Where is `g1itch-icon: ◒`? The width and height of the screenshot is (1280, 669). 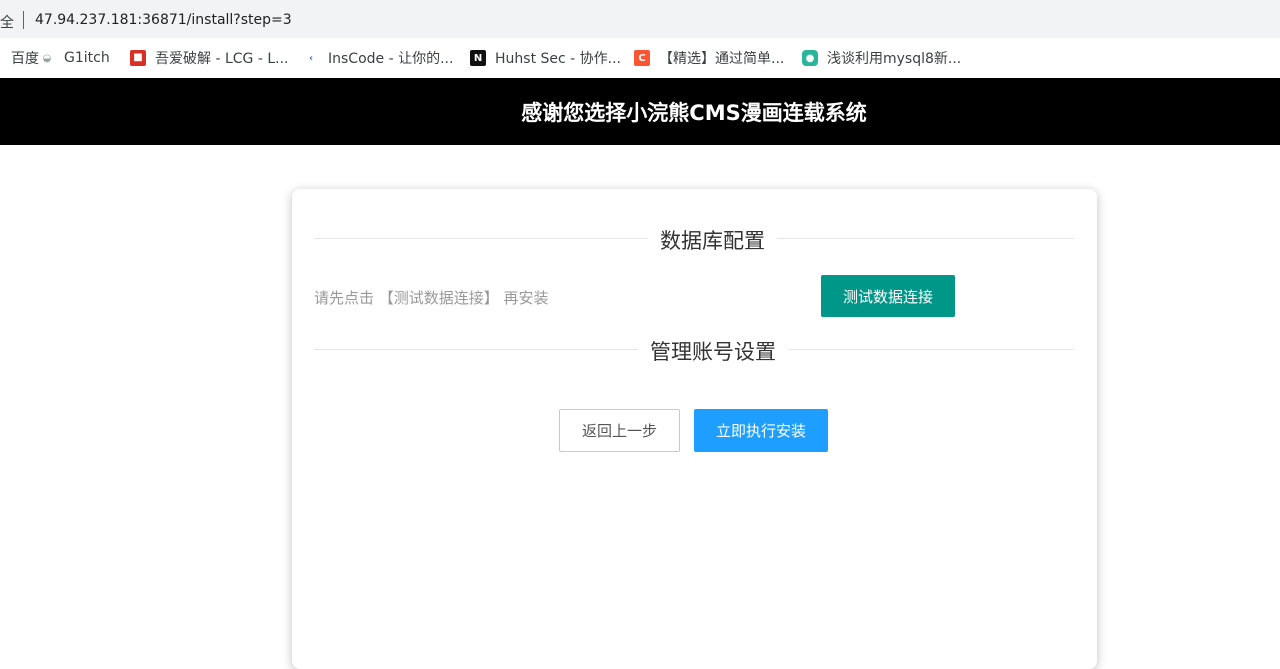 g1itch-icon: ◒ is located at coordinates (47, 58).